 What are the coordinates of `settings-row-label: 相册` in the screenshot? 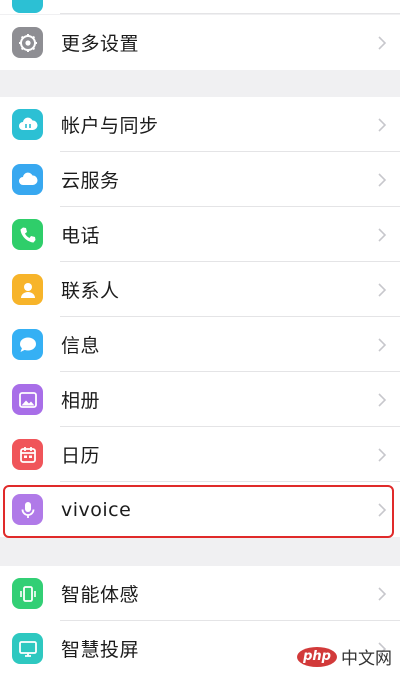 It's located at (81, 401).